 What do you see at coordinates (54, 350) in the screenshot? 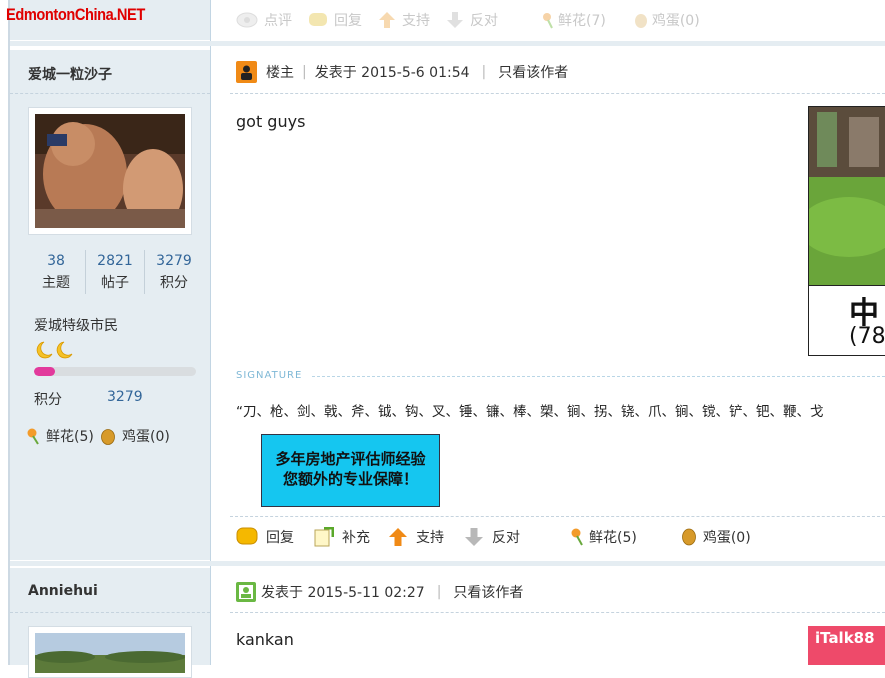
I see `rank-moon-icon` at bounding box center [54, 350].